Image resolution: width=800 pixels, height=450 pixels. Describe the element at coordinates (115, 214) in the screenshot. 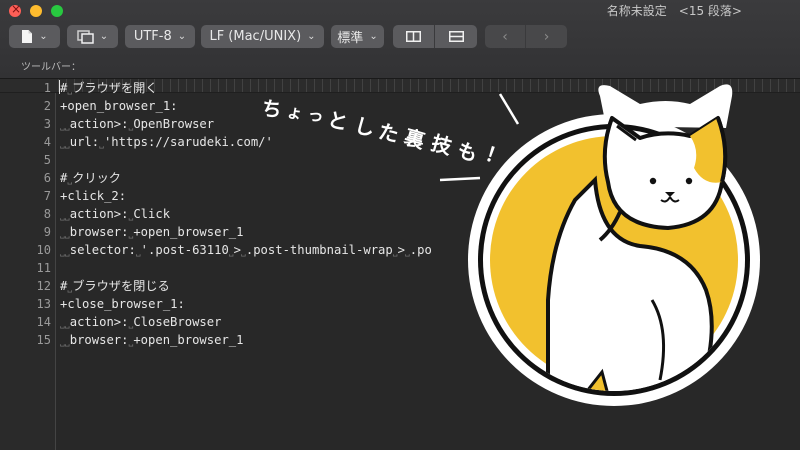

I see `code-line: ˽˽action>:˽Click` at that location.